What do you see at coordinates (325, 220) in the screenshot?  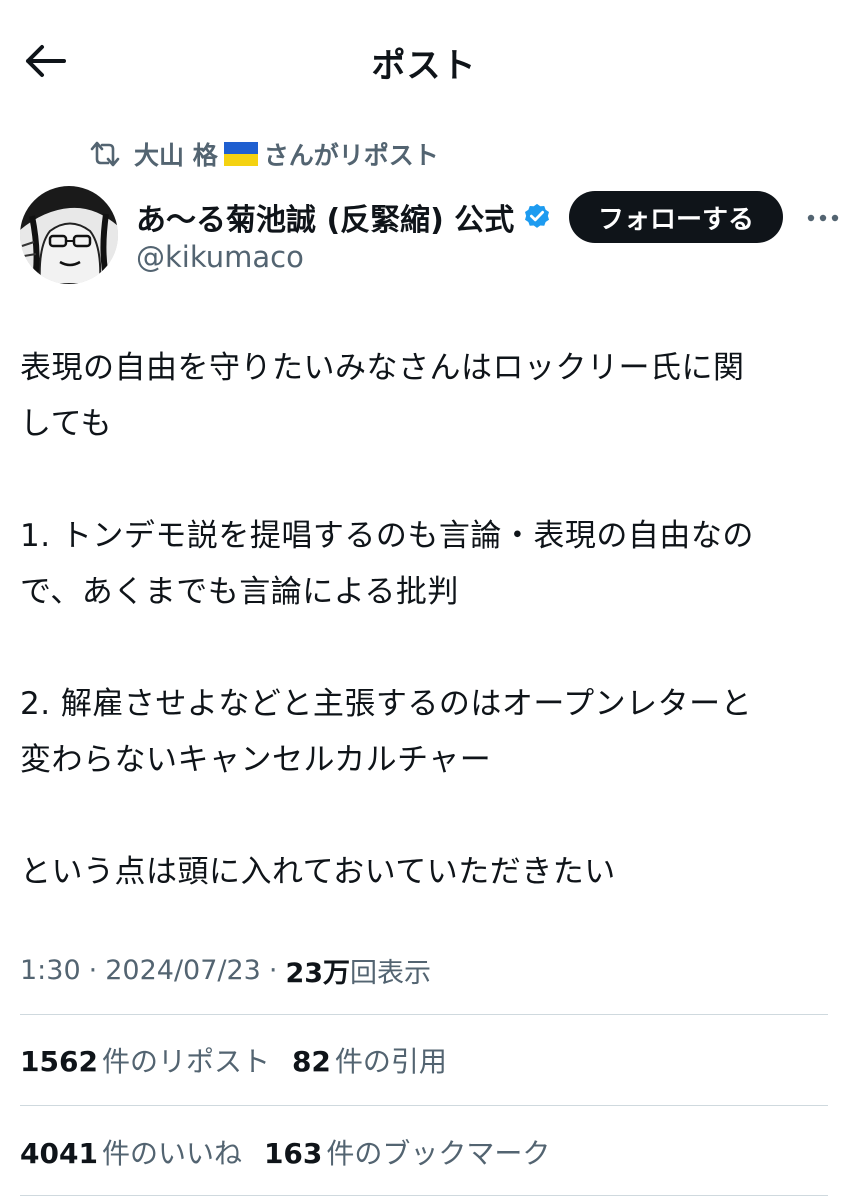 I see `author-display-name: あ〜る菊池誠 (反緊縮) 公式` at bounding box center [325, 220].